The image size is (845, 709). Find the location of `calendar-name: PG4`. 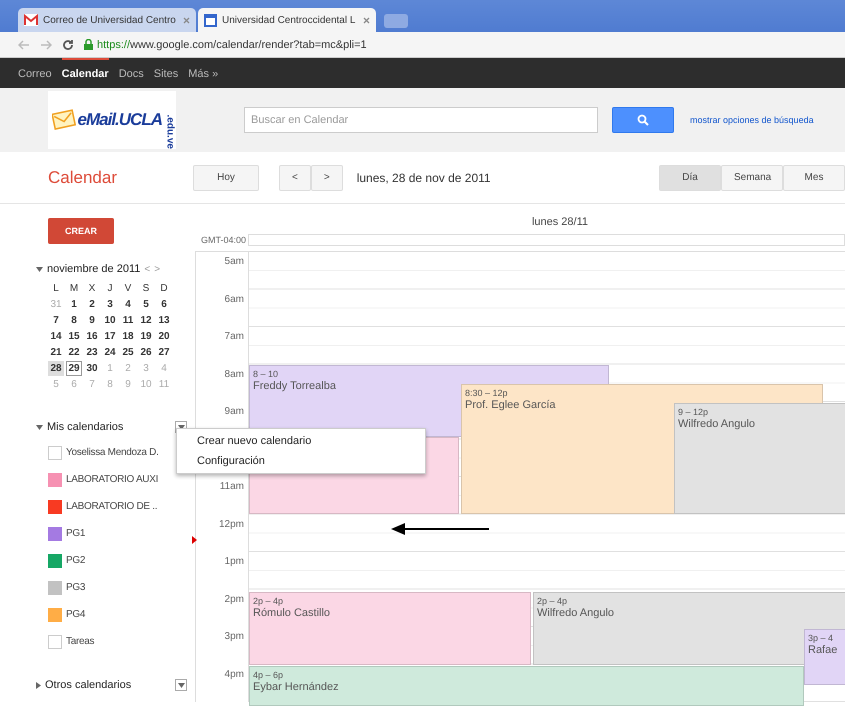

calendar-name: PG4 is located at coordinates (76, 614).